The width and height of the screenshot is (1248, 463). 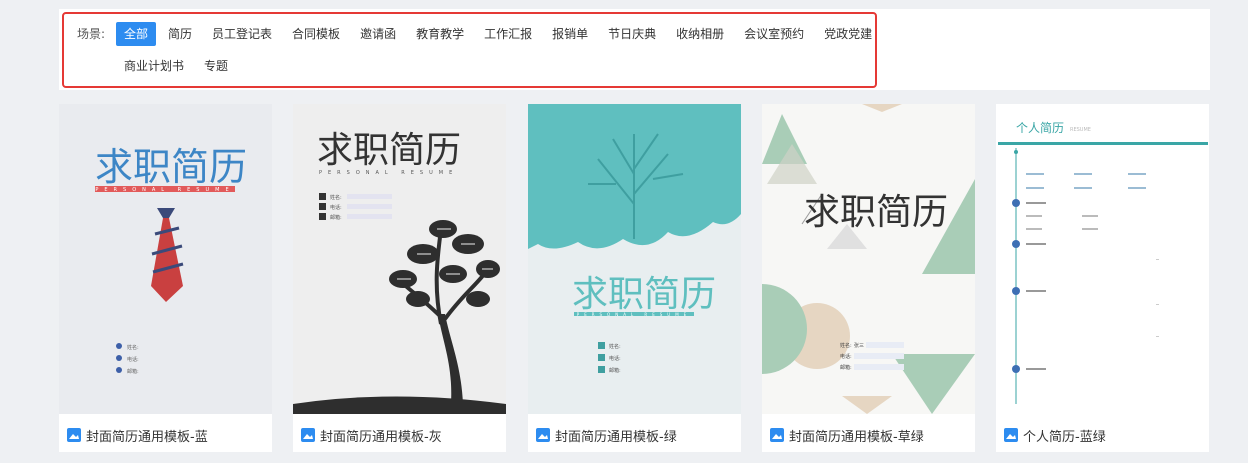 I want to click on template-card: 个人简历 RESUME 个人简历-蓝绿, so click(x=1102, y=278).